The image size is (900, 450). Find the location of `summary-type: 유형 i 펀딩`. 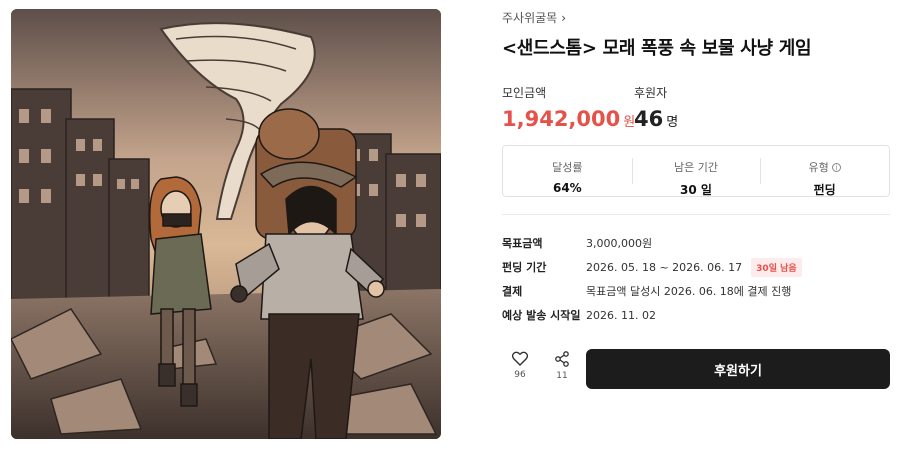

summary-type: 유형 i 펀딩 is located at coordinates (824, 171).